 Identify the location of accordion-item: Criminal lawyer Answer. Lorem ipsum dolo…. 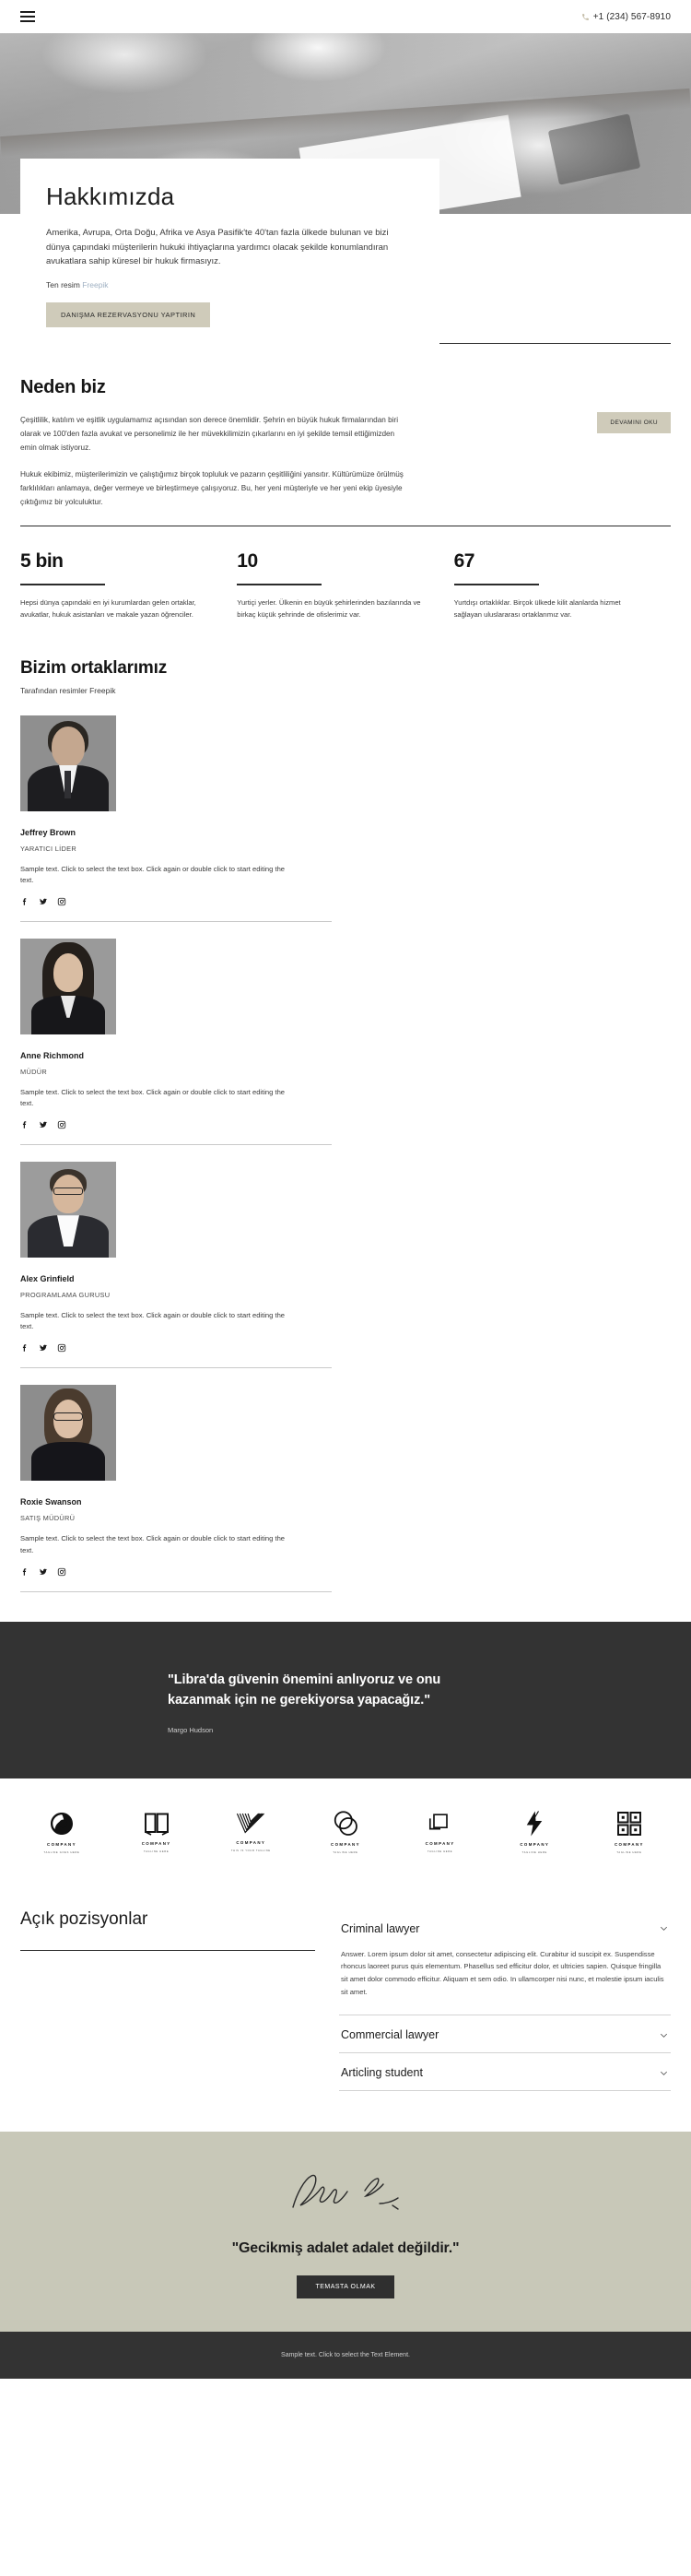
(505, 1962).